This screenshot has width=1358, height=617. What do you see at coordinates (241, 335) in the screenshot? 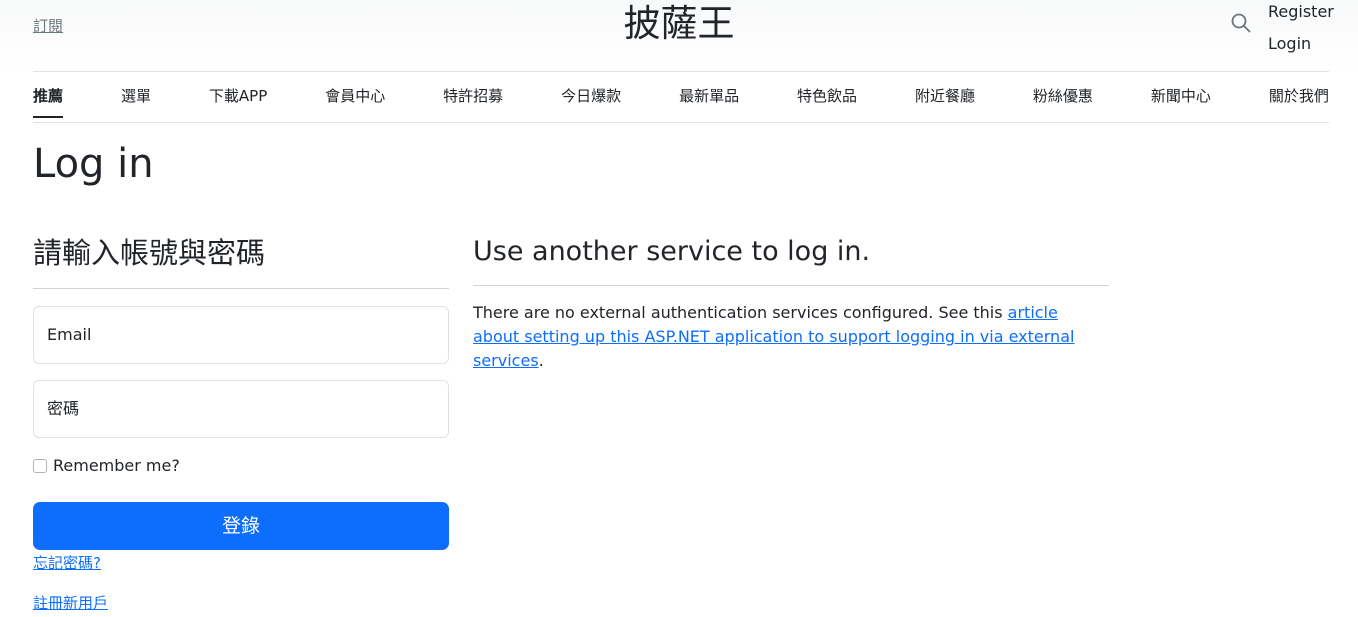
I see `email-field: Email` at bounding box center [241, 335].